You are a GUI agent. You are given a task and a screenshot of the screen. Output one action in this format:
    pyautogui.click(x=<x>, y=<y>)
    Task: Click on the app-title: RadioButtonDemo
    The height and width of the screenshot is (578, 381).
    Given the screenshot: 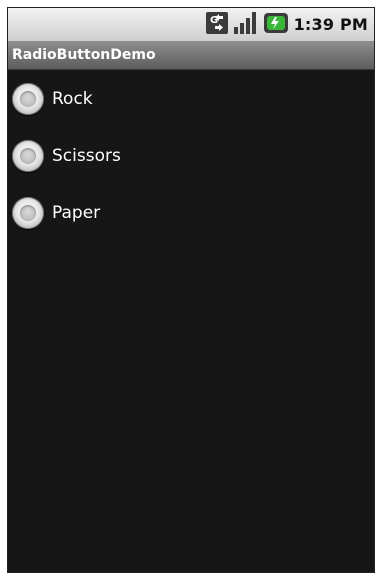 What is the action you would take?
    pyautogui.click(x=84, y=55)
    